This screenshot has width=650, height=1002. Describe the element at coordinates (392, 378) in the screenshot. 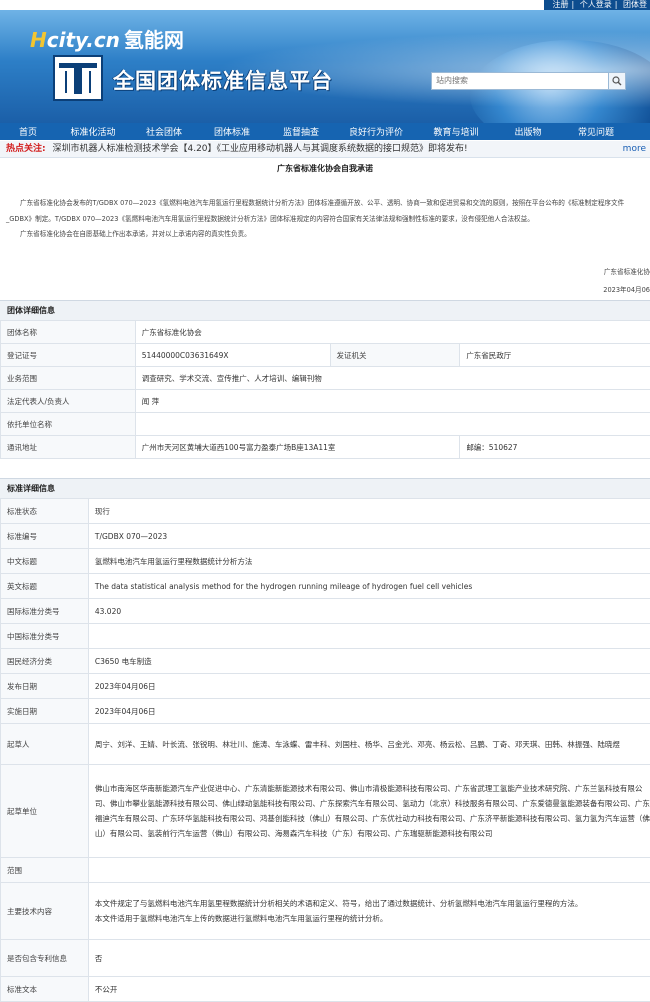

I see `scope-value: 调查研究、学术交流、宣传推广、人才培训、编辑刊物` at that location.